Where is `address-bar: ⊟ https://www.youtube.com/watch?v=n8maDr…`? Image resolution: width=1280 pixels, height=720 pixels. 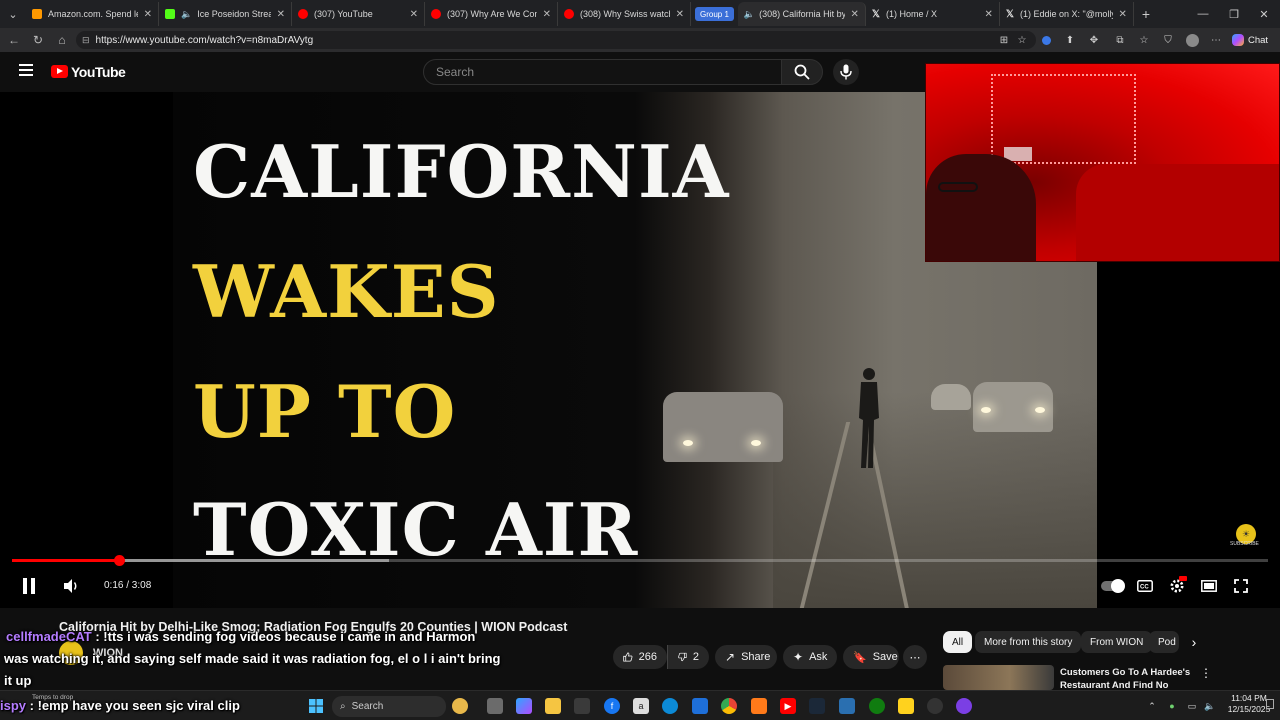 address-bar: ⊟ https://www.youtube.com/watch?v=n8maDr… is located at coordinates (556, 40).